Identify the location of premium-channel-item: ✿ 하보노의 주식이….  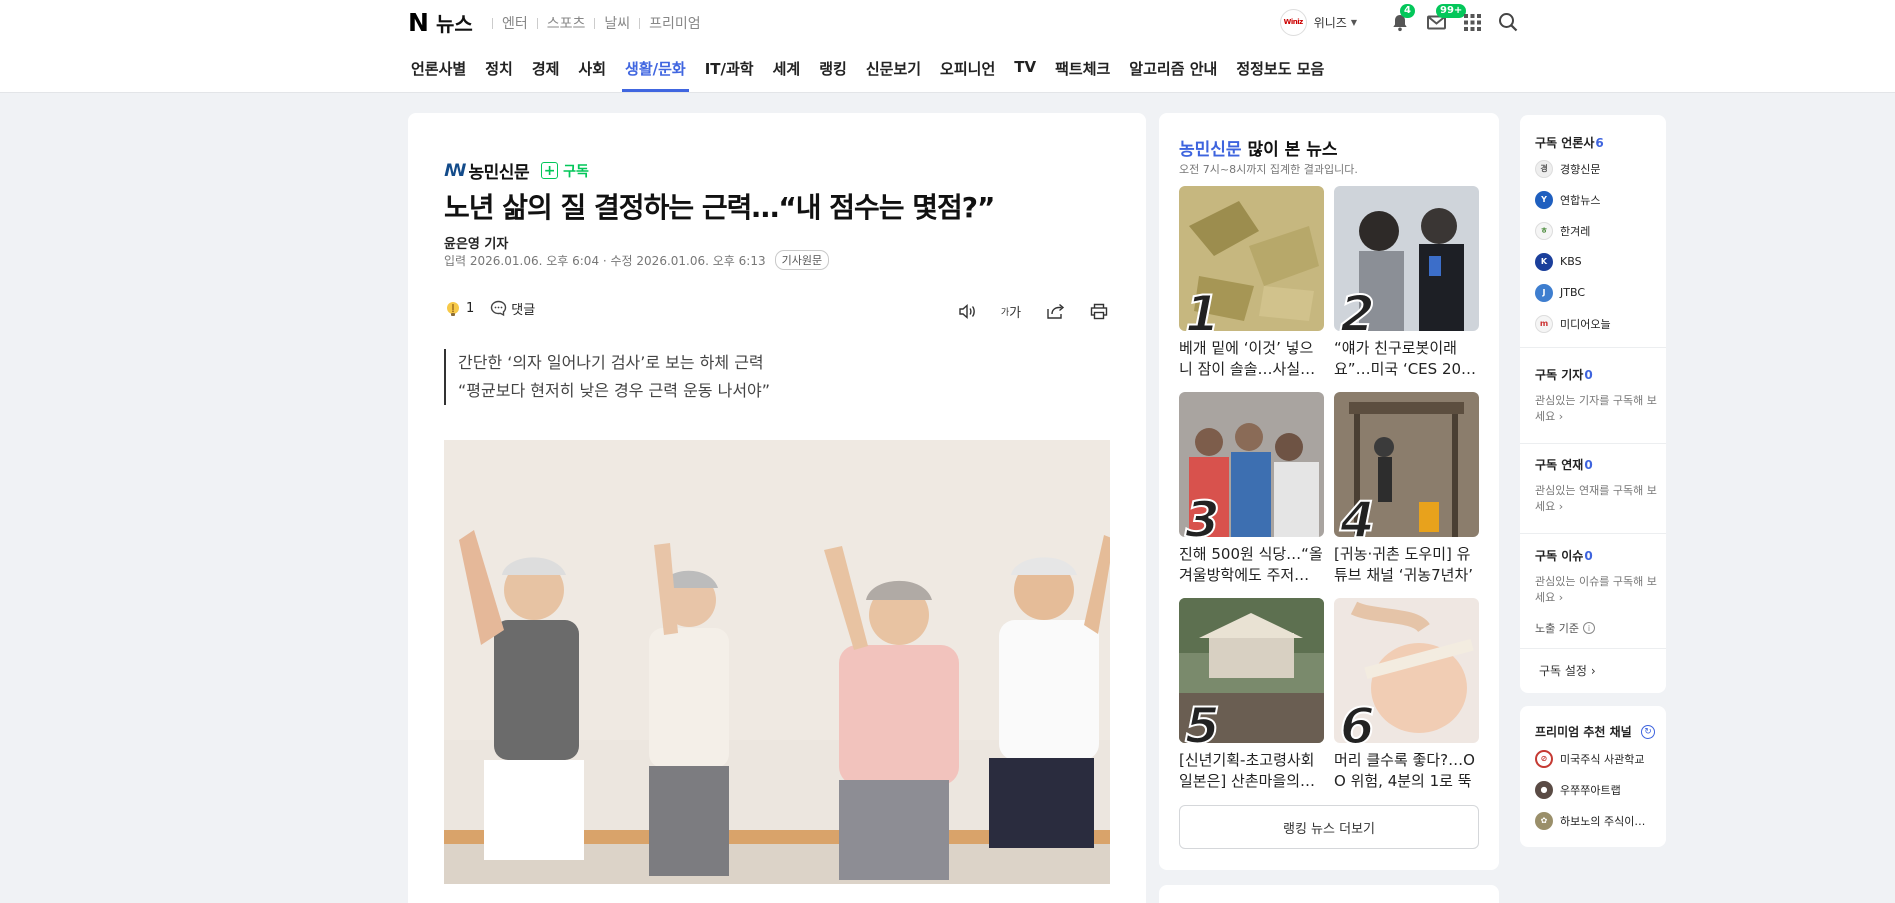
(1597, 820).